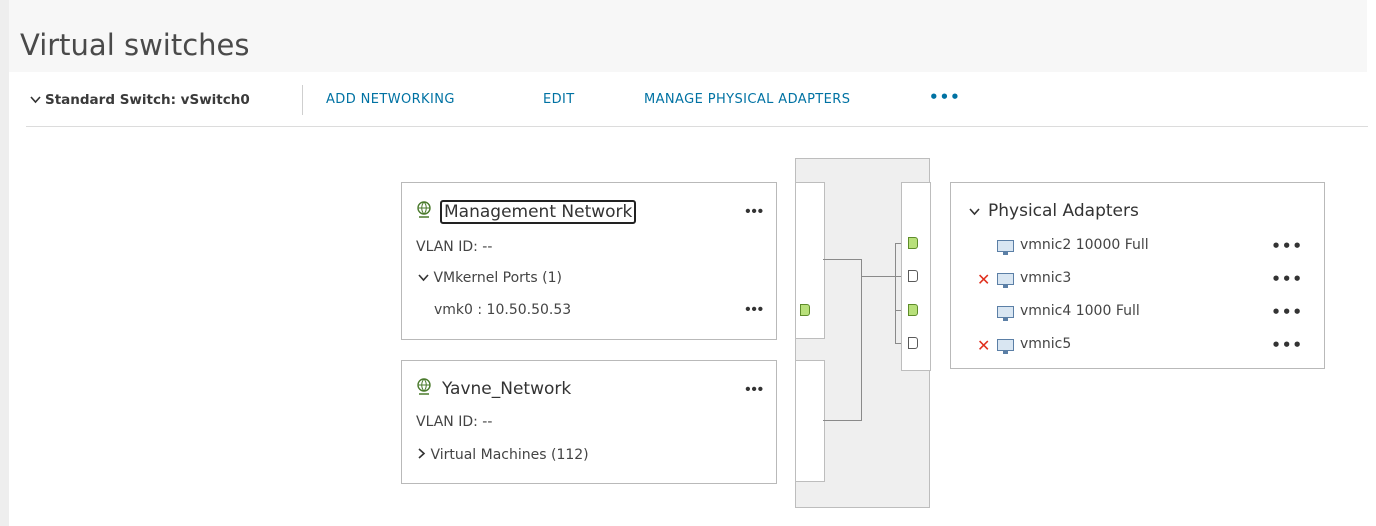 This screenshot has width=1376, height=526. I want to click on vmkernel-ports-label: VMkernel Ports (1), so click(497, 278).